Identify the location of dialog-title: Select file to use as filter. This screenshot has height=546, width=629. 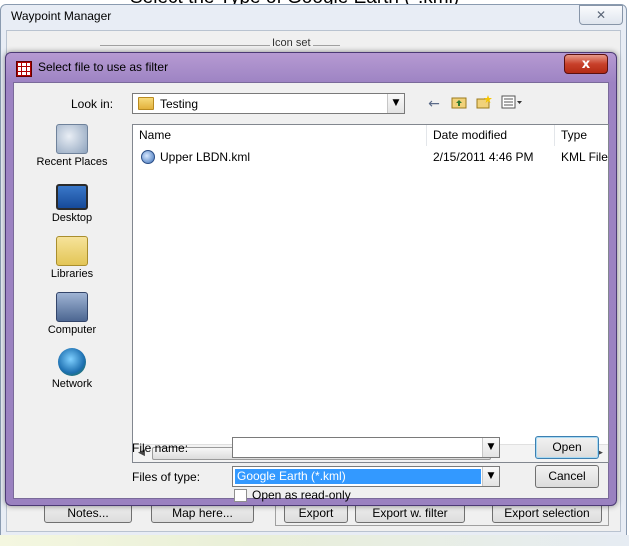
(103, 67).